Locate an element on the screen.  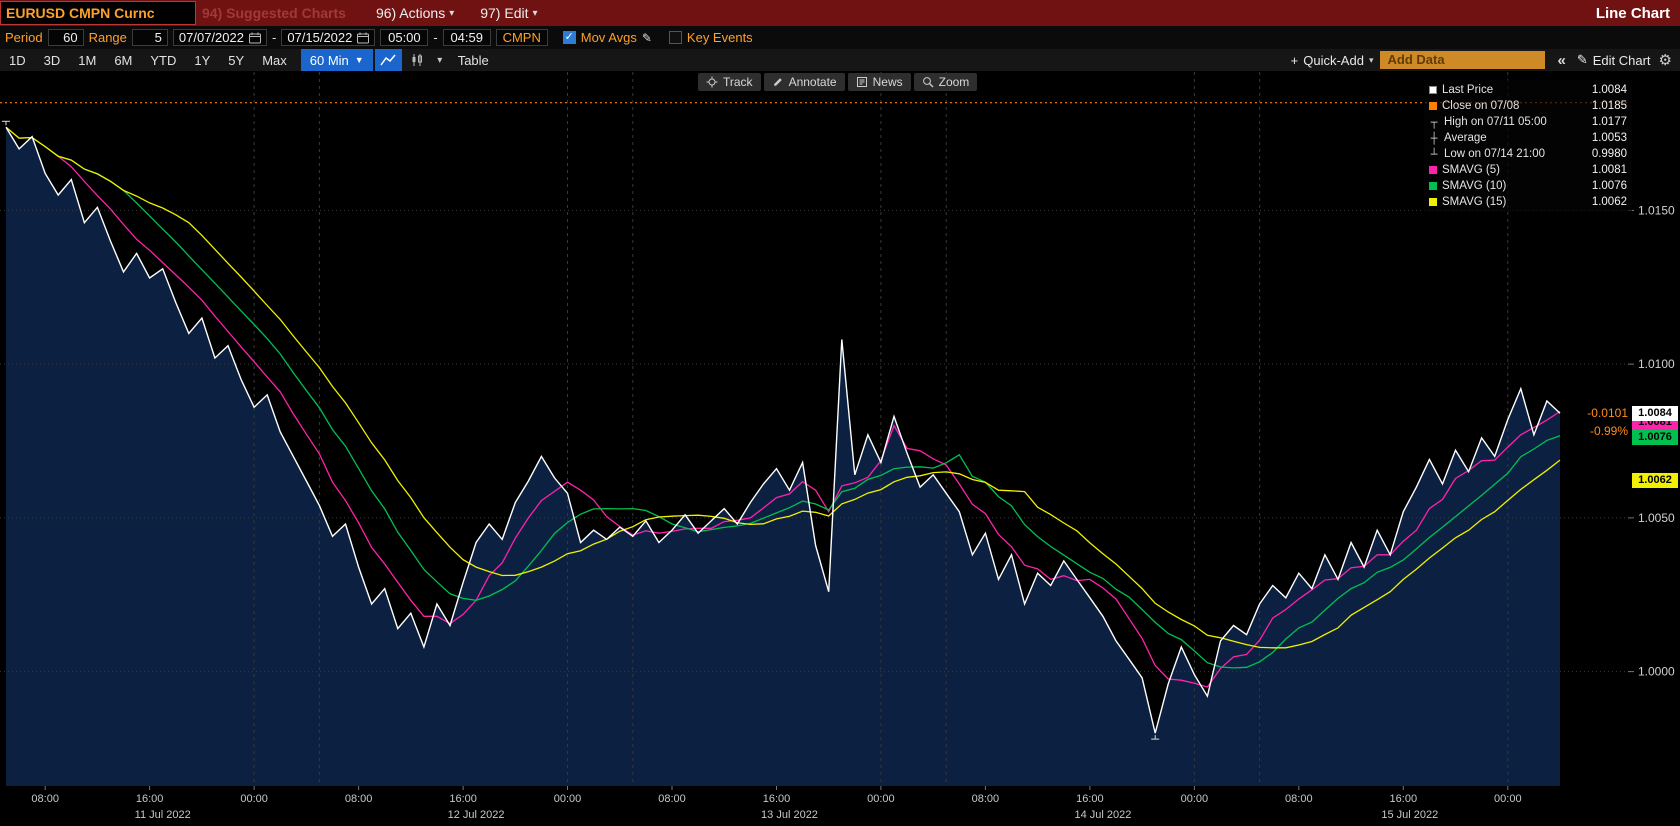
line-chart-icon is located at coordinates (388, 60).